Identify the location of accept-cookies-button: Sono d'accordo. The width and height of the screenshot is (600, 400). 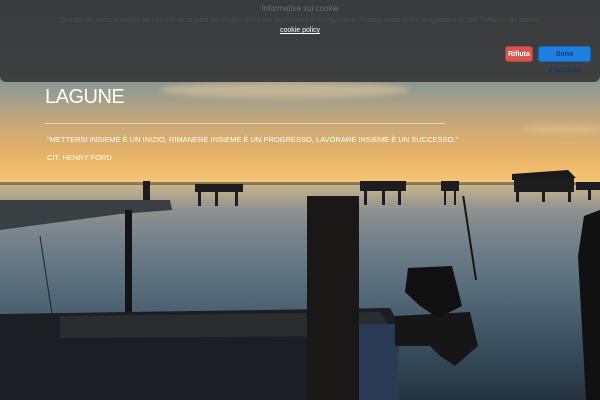
(564, 60).